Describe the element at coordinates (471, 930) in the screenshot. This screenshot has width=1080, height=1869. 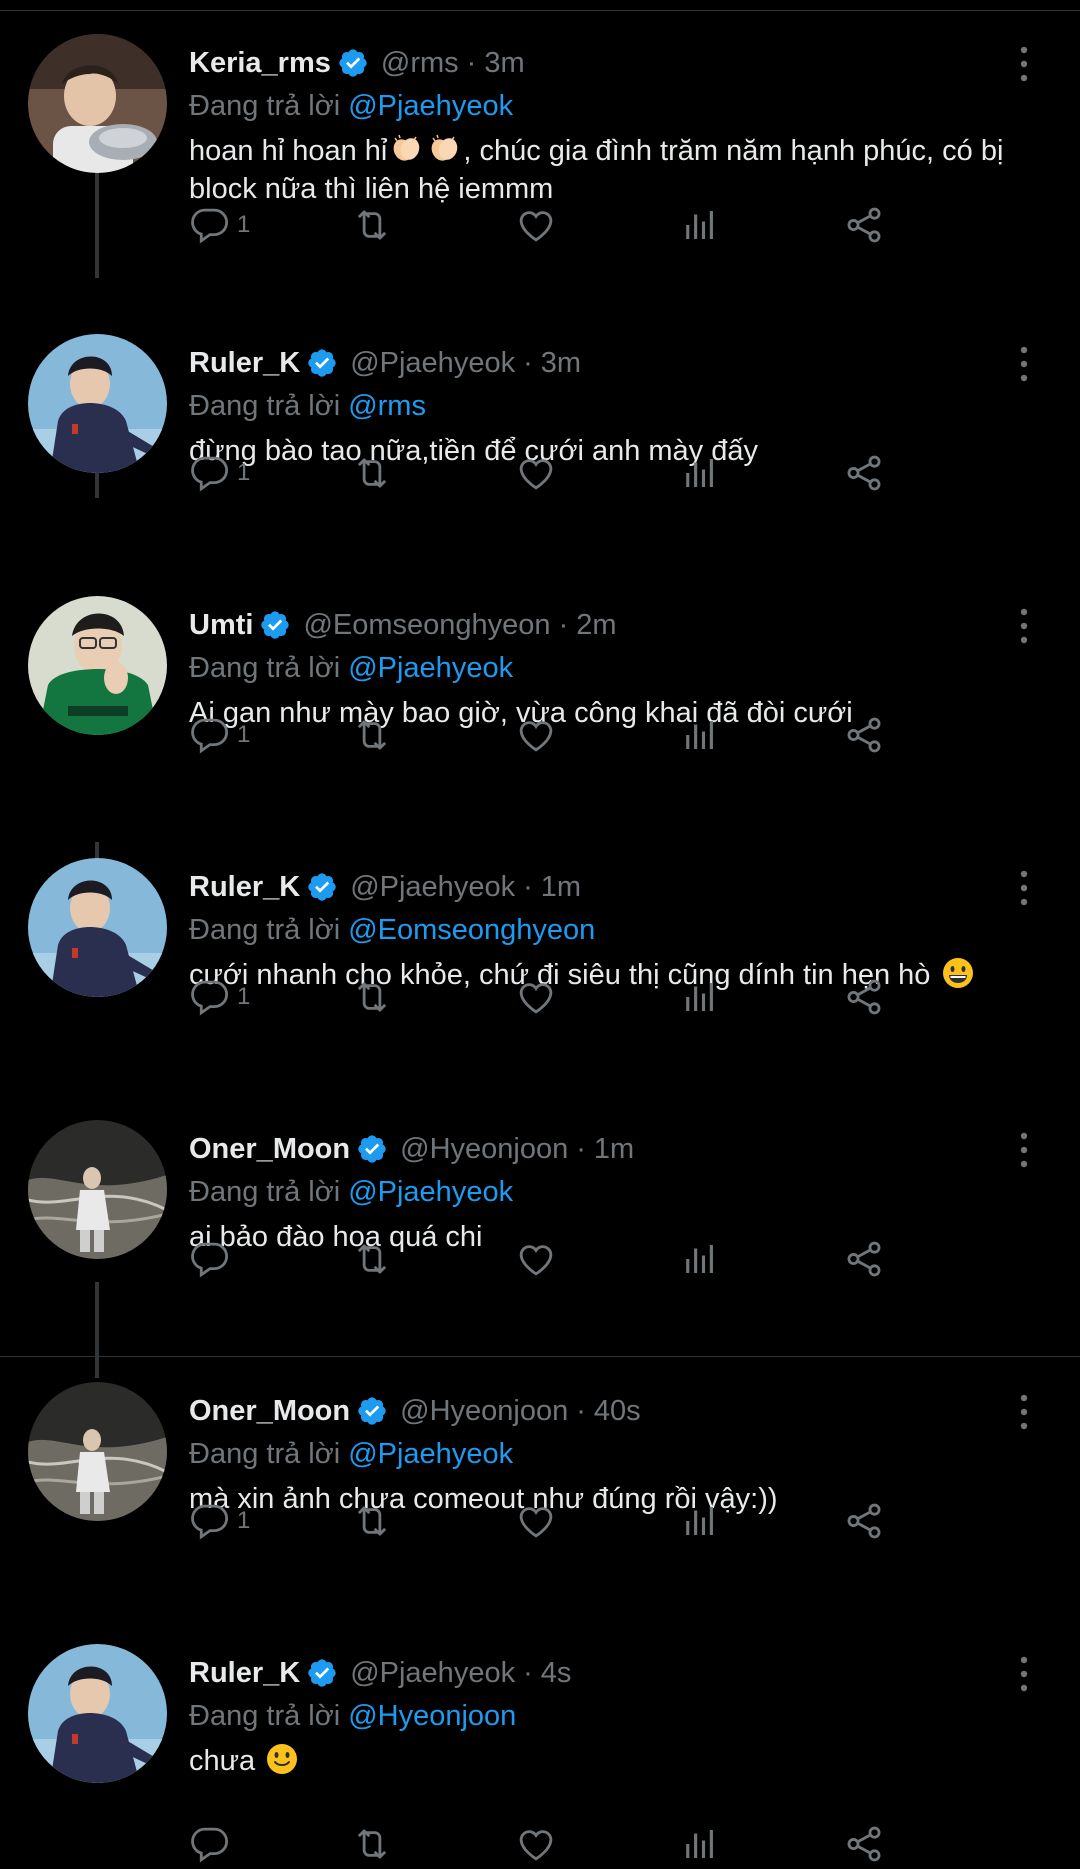
I see `reply-mention: @Eomseonghyeon` at that location.